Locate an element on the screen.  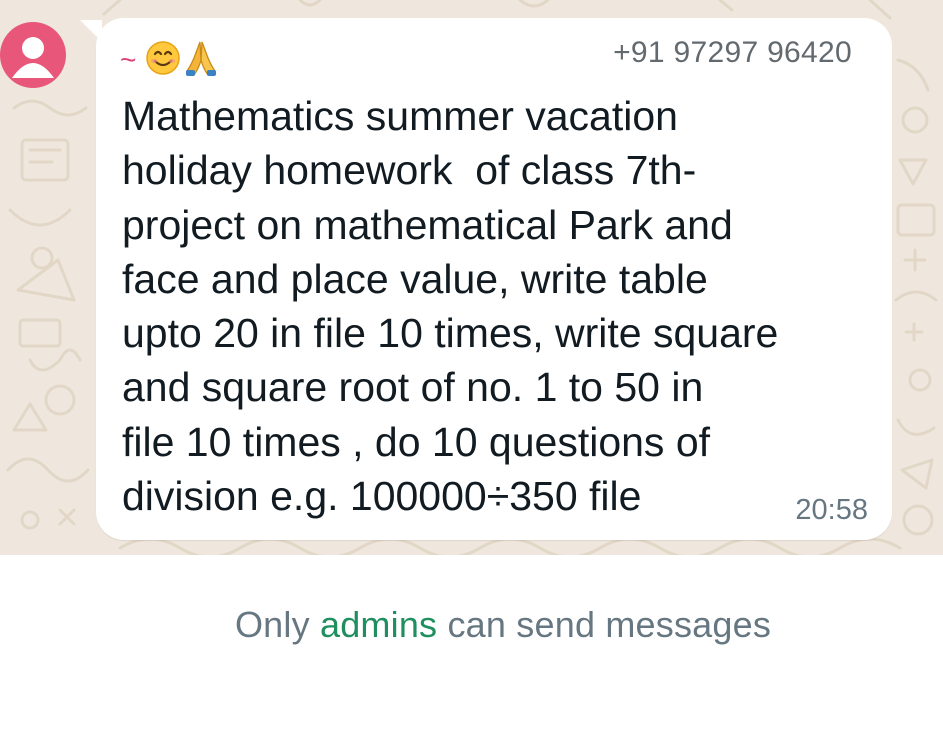
sender-name: ~ is located at coordinates (169, 58).